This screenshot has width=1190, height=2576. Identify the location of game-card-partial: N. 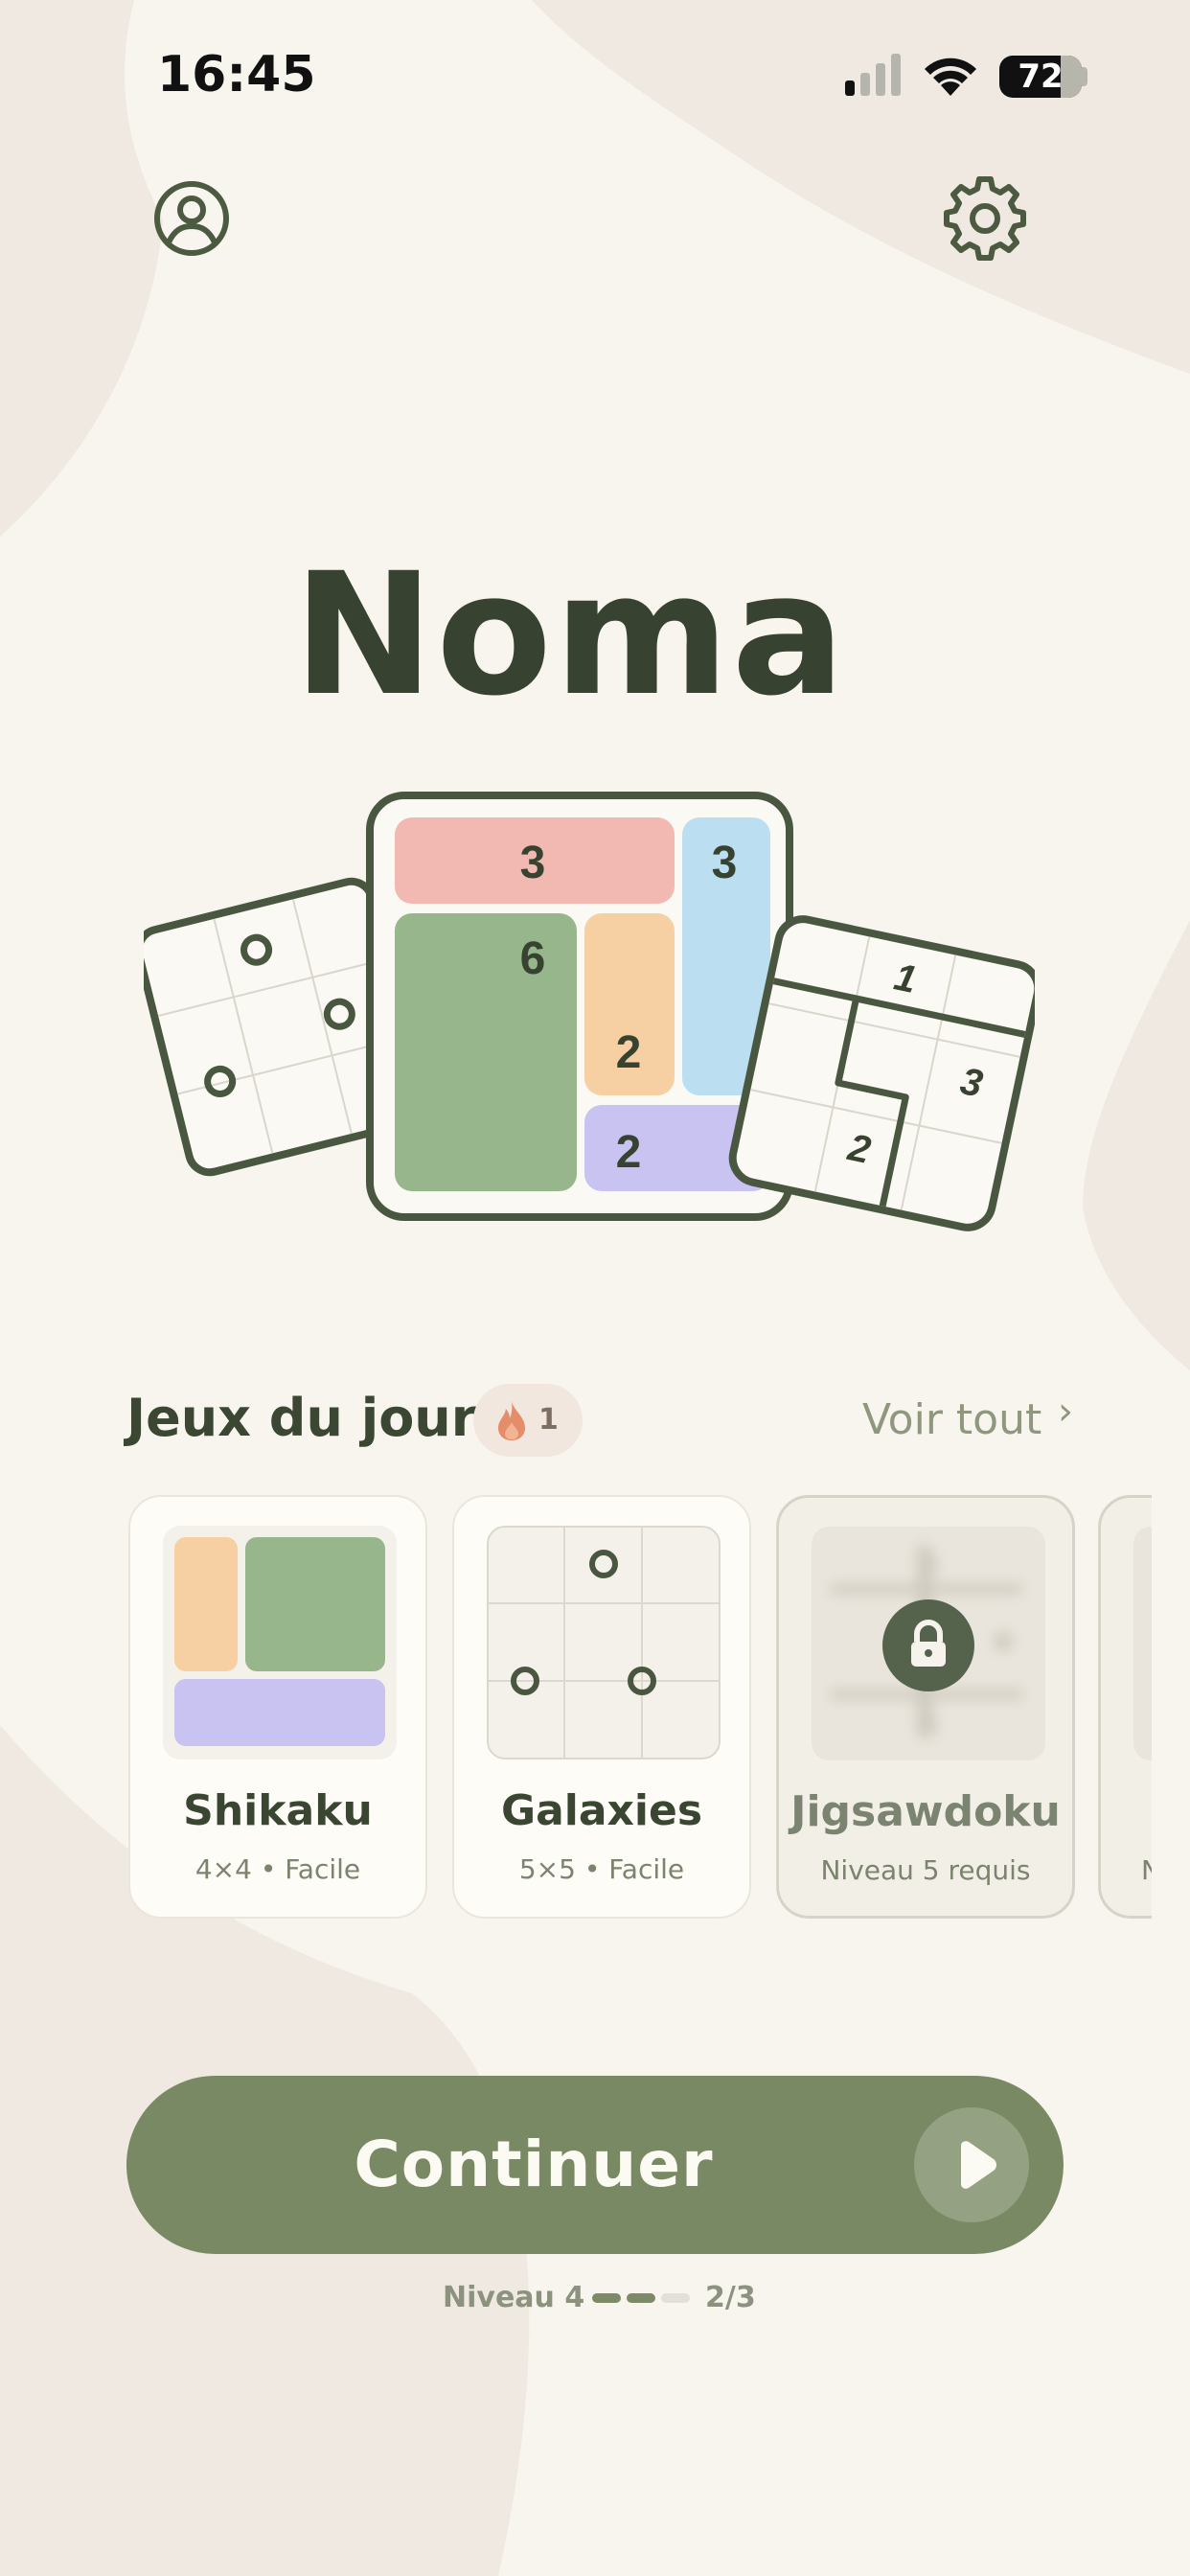
(1125, 1707).